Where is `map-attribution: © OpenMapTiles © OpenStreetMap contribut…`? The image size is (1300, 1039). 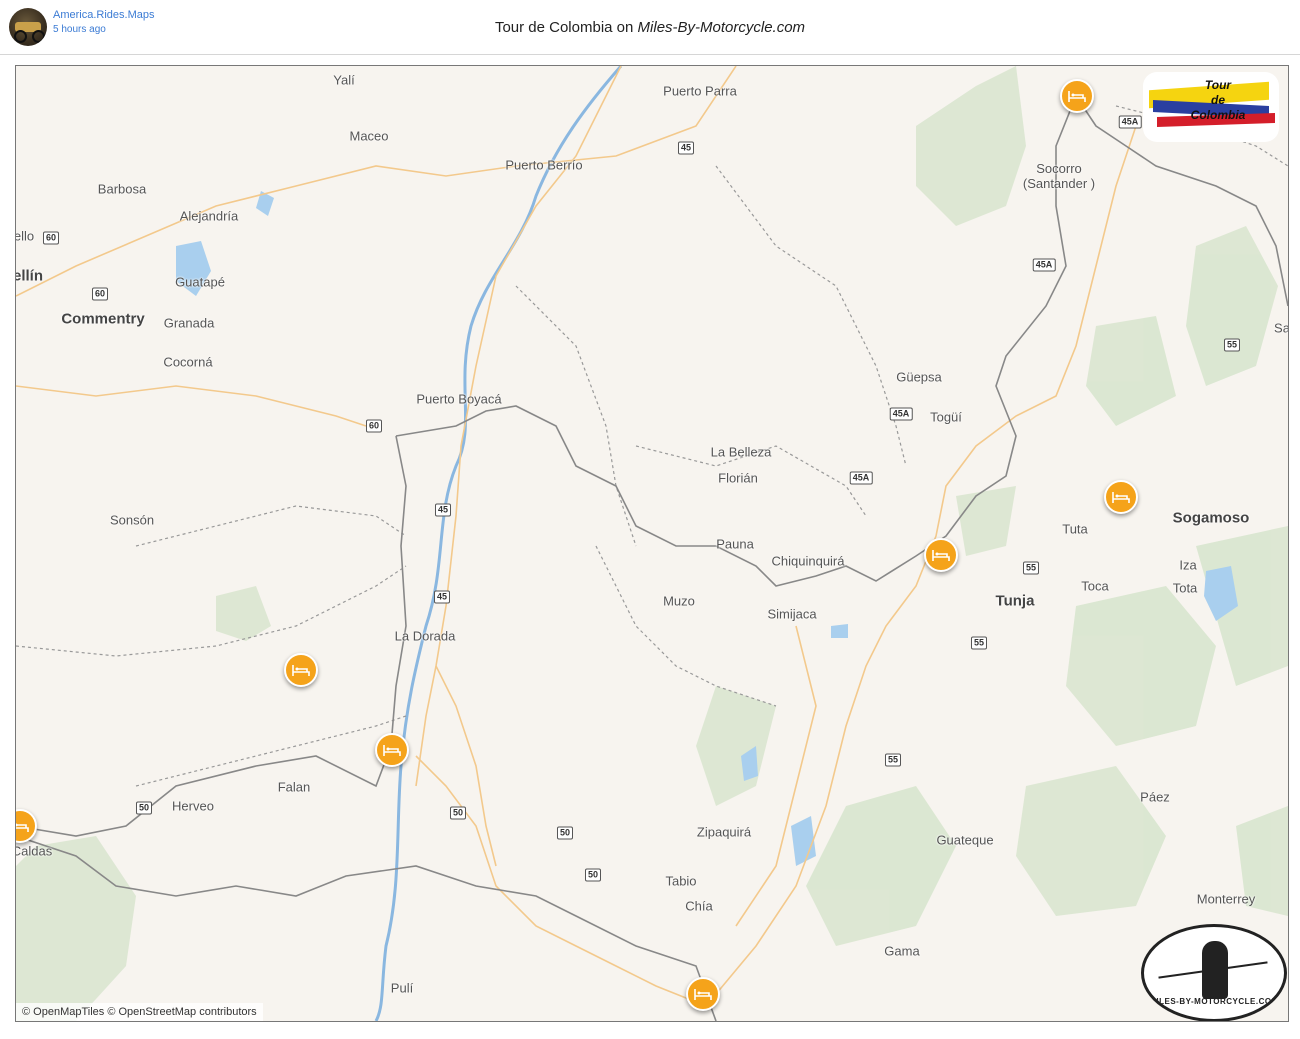
map-attribution: © OpenMapTiles © OpenStreetMap contribut… is located at coordinates (139, 1012).